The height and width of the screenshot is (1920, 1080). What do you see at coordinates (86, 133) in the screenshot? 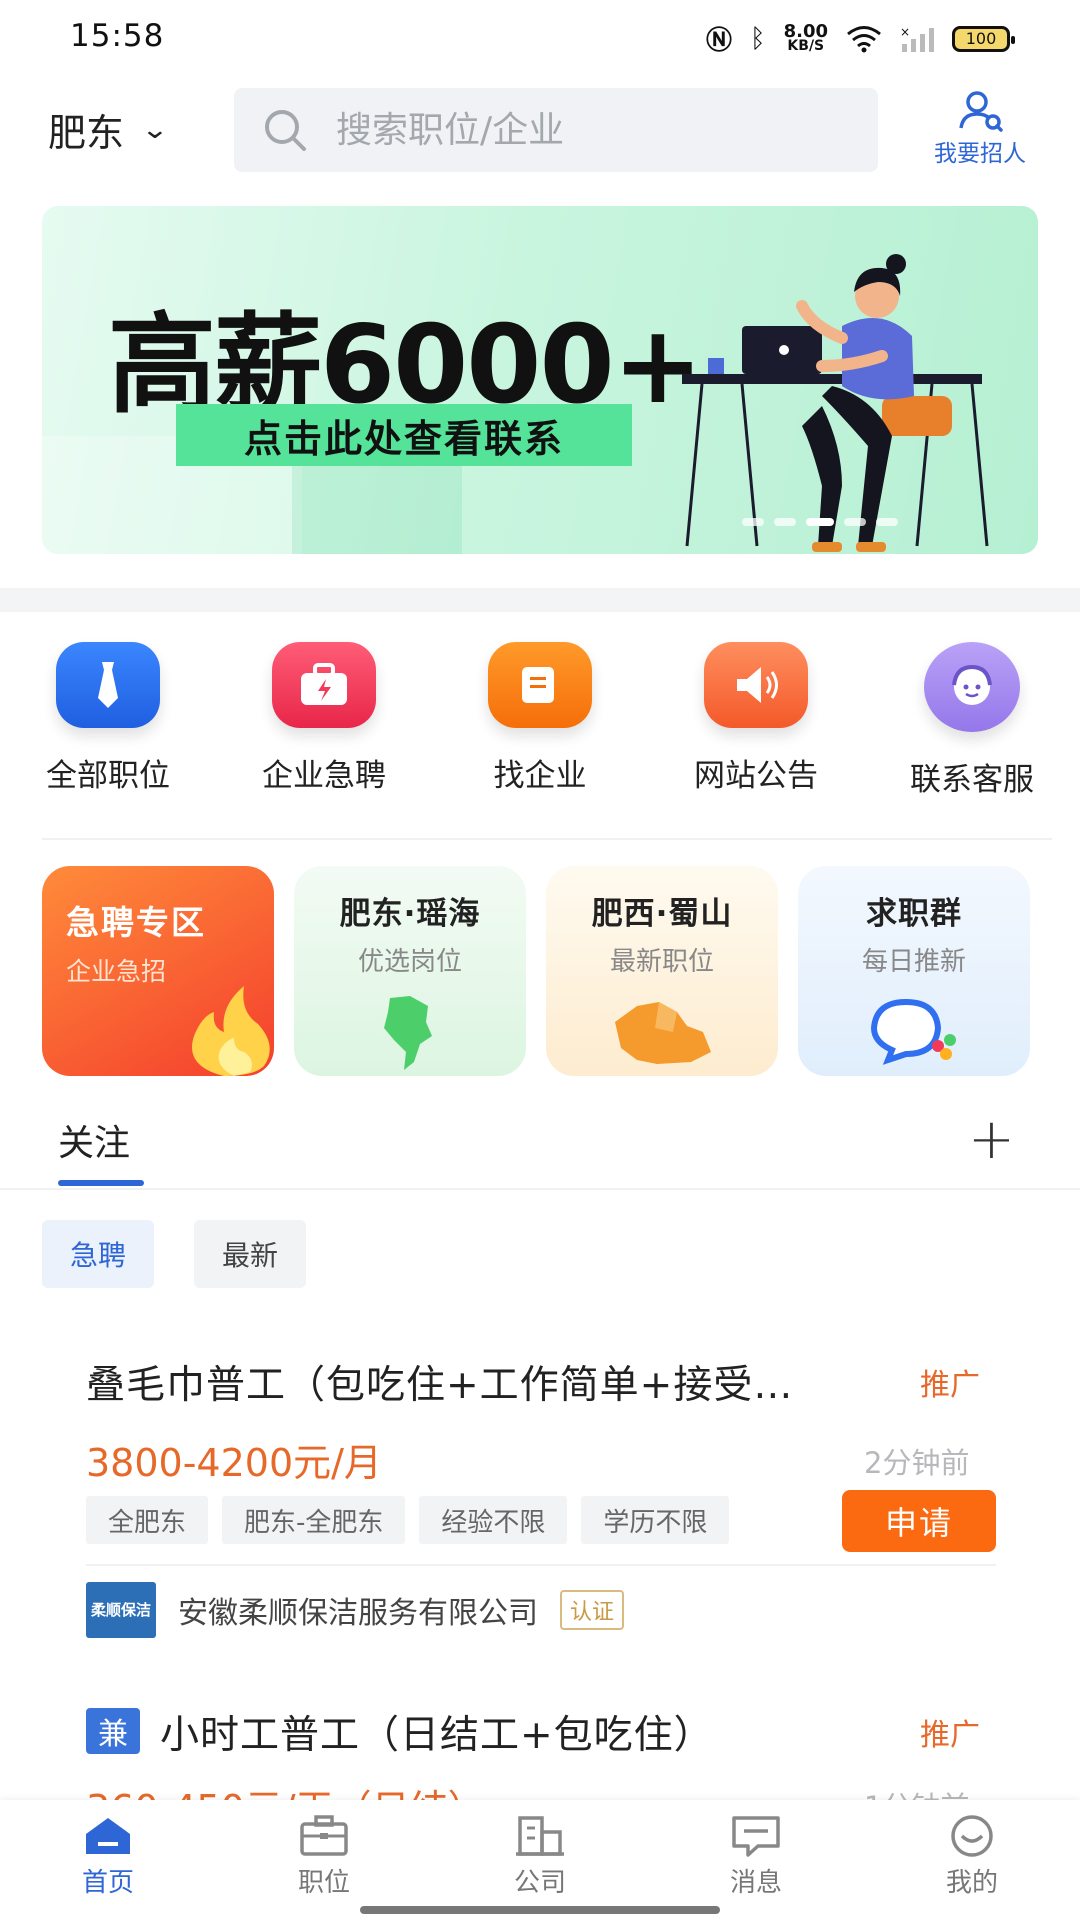
I see `city-label: 肥东` at bounding box center [86, 133].